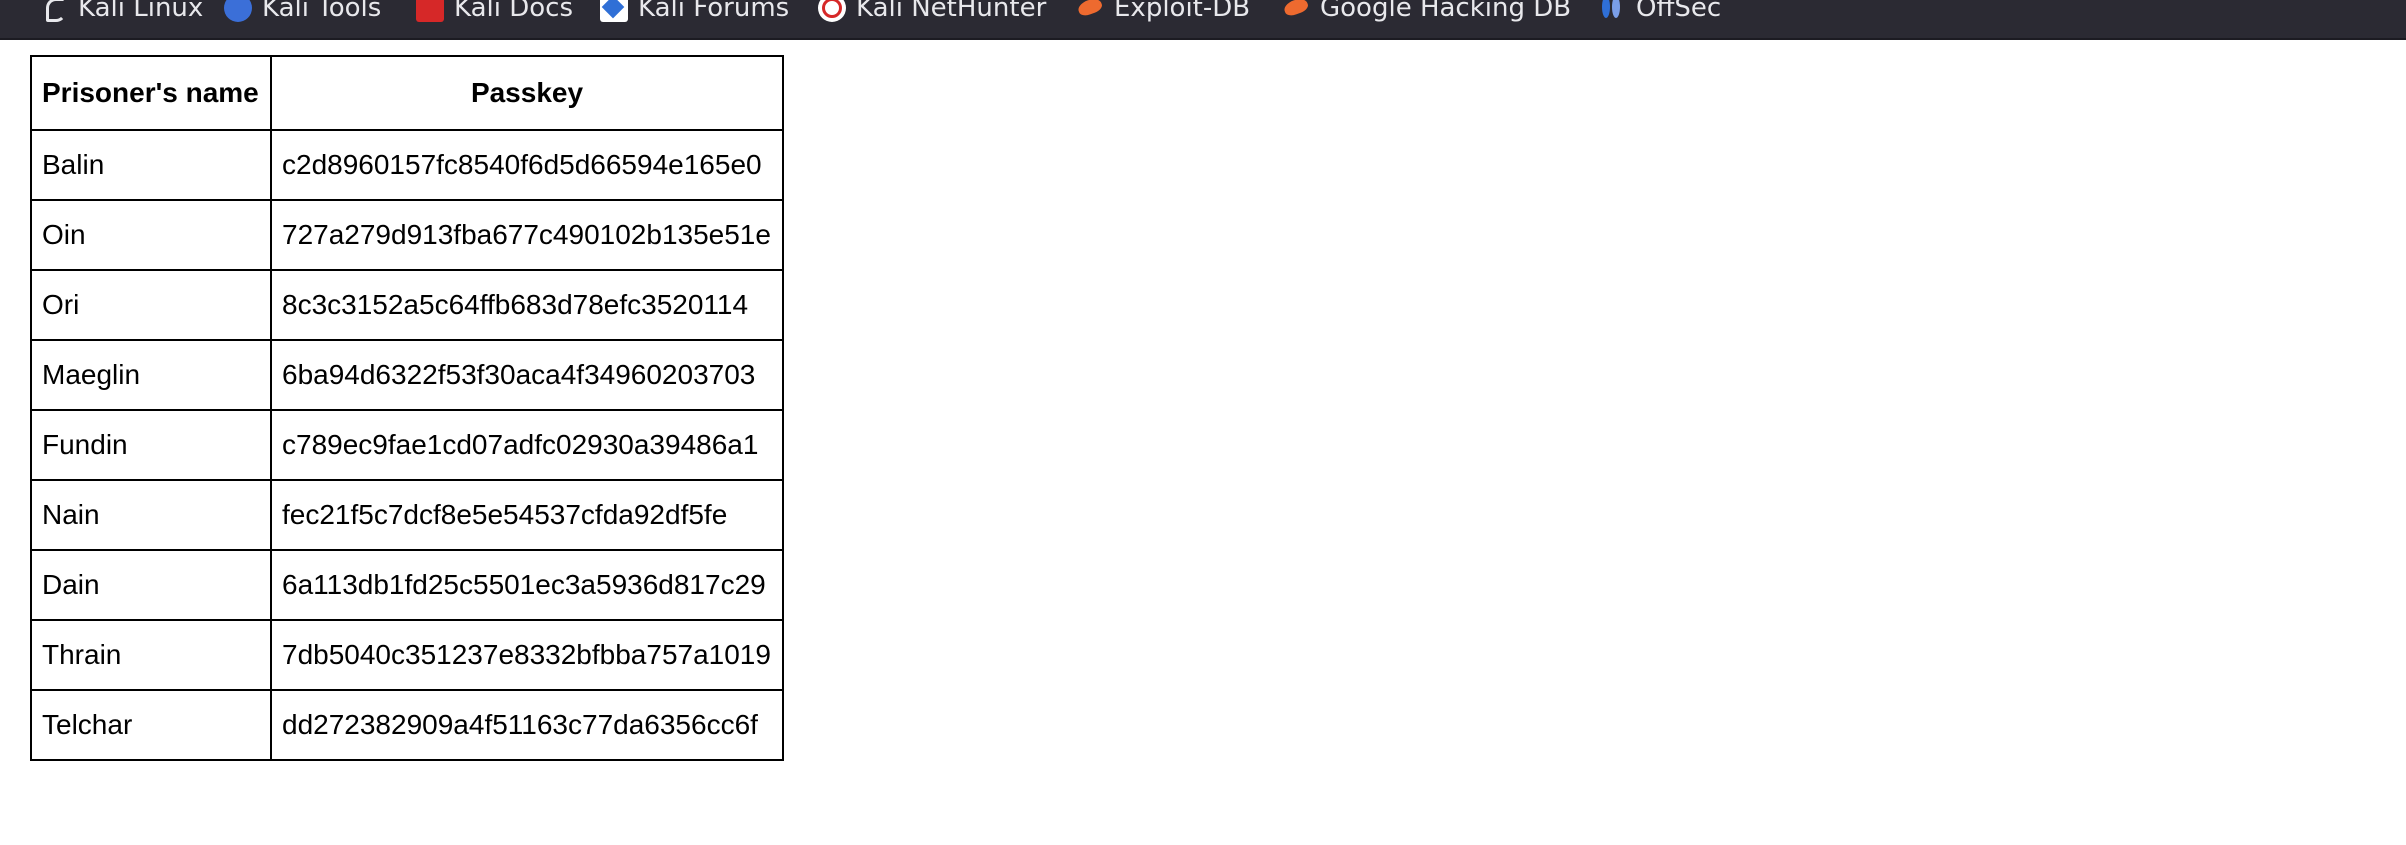 This screenshot has width=2406, height=845. What do you see at coordinates (151, 725) in the screenshot?
I see `prisoner-name-cell: Telchar` at bounding box center [151, 725].